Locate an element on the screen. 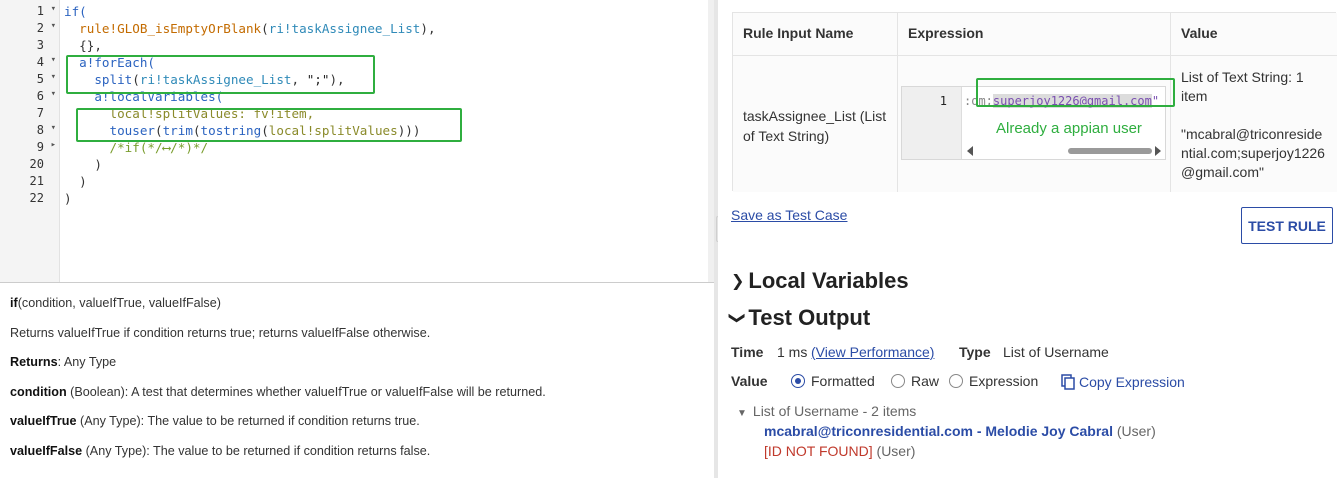  scroll-thumb is located at coordinates (1110, 151).